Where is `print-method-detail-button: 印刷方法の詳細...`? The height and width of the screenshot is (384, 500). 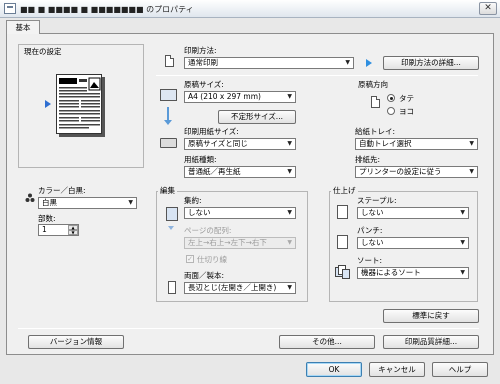 print-method-detail-button: 印刷方法の詳細... is located at coordinates (431, 63).